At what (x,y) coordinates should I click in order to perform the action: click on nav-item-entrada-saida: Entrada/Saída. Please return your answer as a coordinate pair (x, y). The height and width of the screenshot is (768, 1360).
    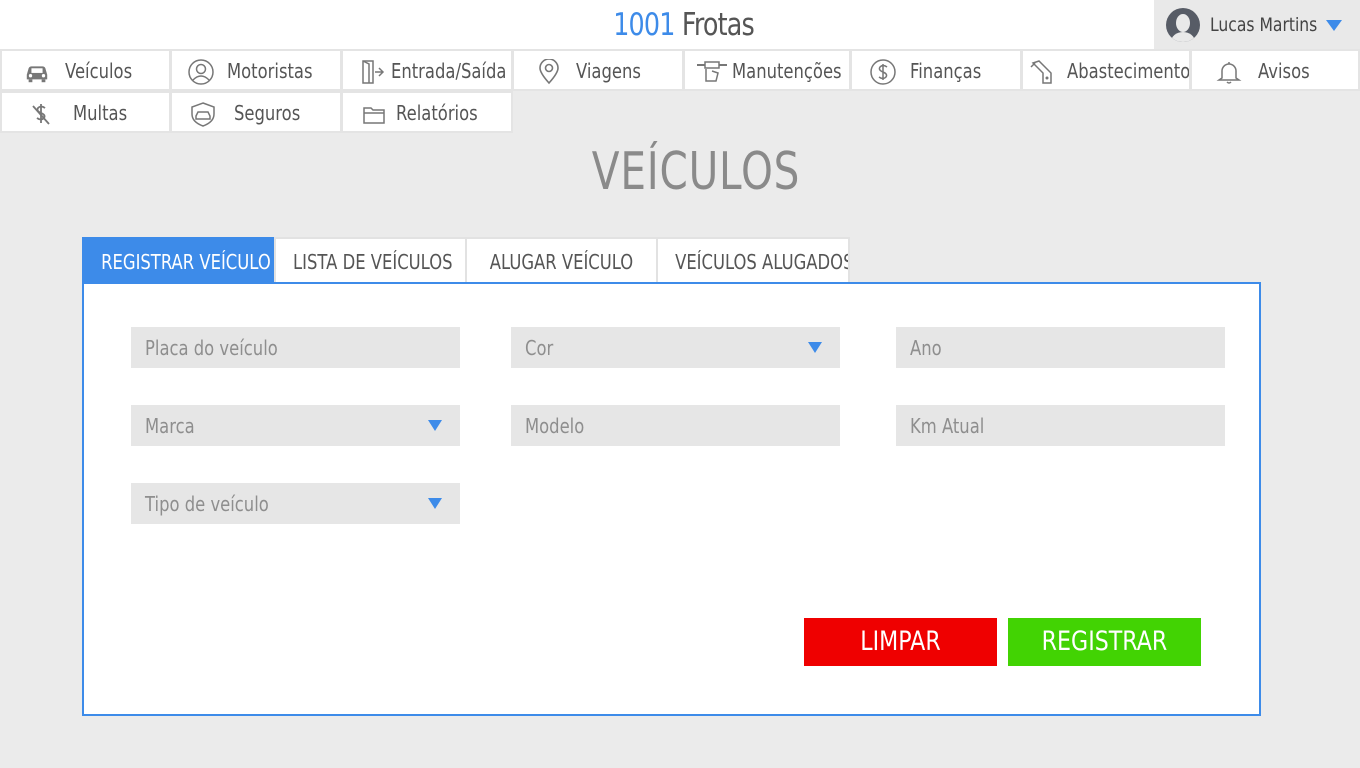
    Looking at the image, I should click on (427, 70).